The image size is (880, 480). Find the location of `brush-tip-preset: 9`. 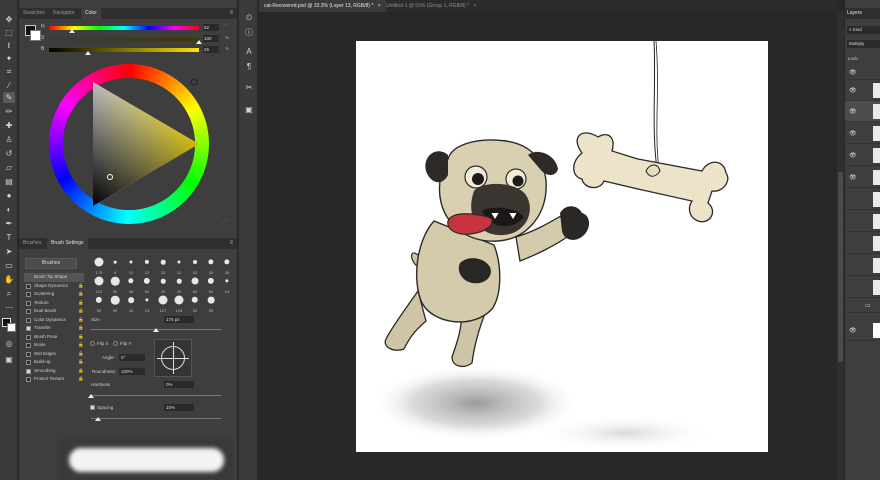

brush-tip-preset: 9 is located at coordinates (115, 266).